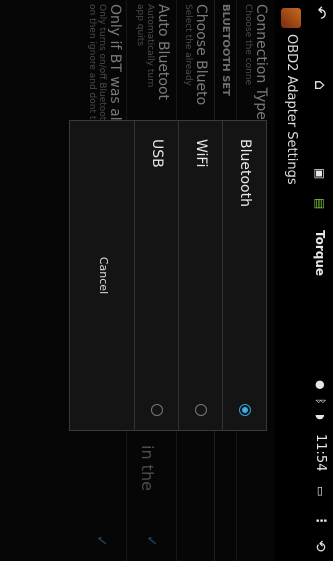 The image size is (333, 561). Describe the element at coordinates (320, 520) in the screenshot. I see `overflow-menu-icon: ⋮` at that location.